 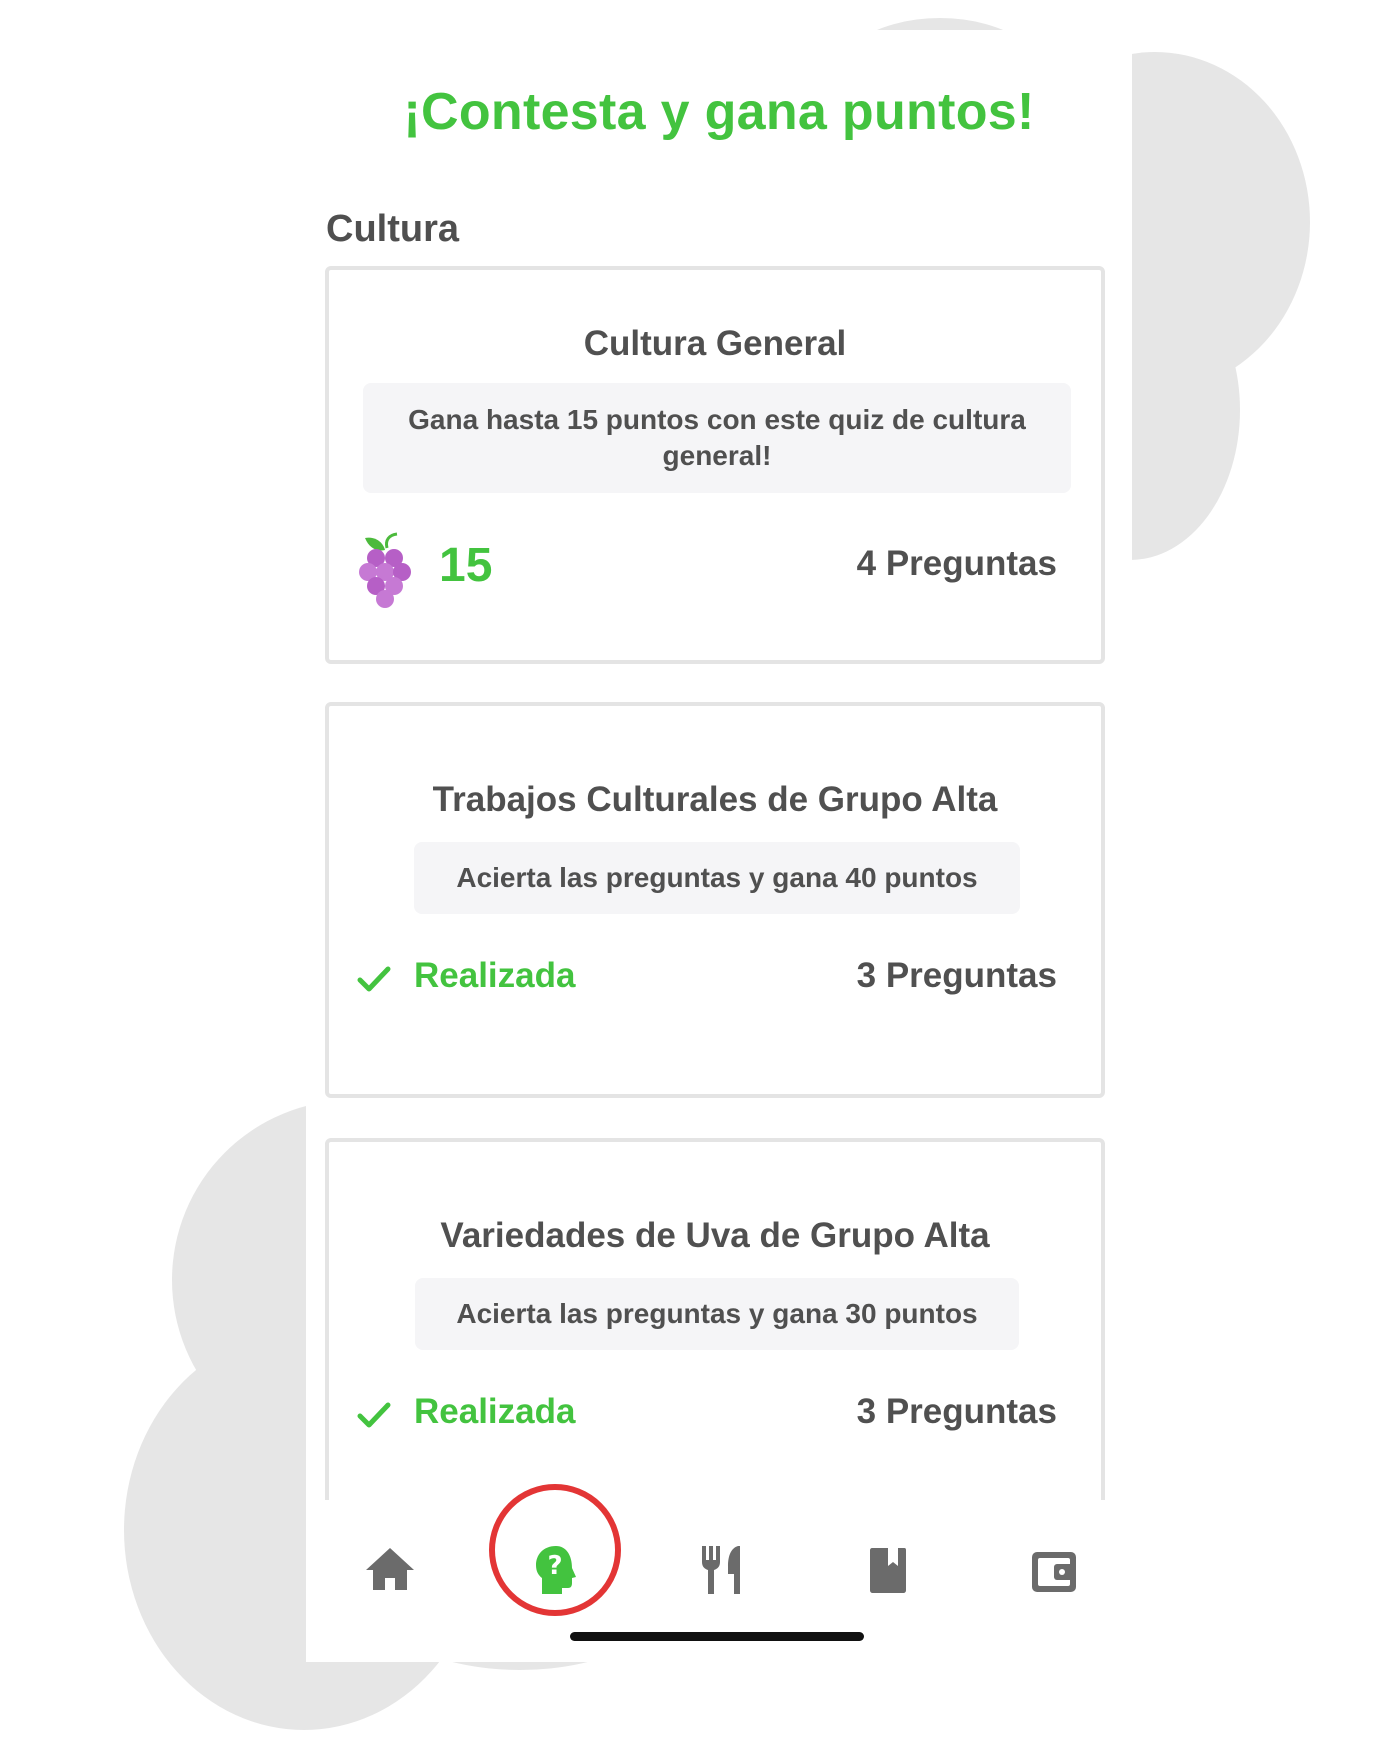 I want to click on tab-home, so click(x=390, y=1570).